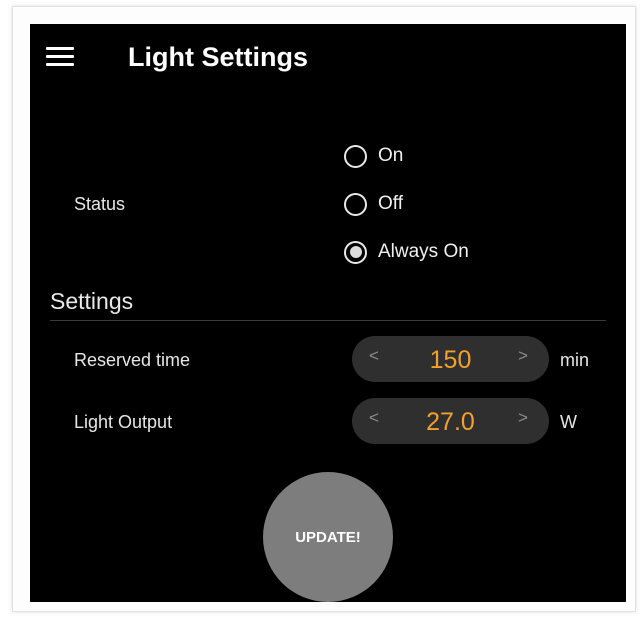  What do you see at coordinates (60, 57) in the screenshot?
I see `hamburger-menu-icon` at bounding box center [60, 57].